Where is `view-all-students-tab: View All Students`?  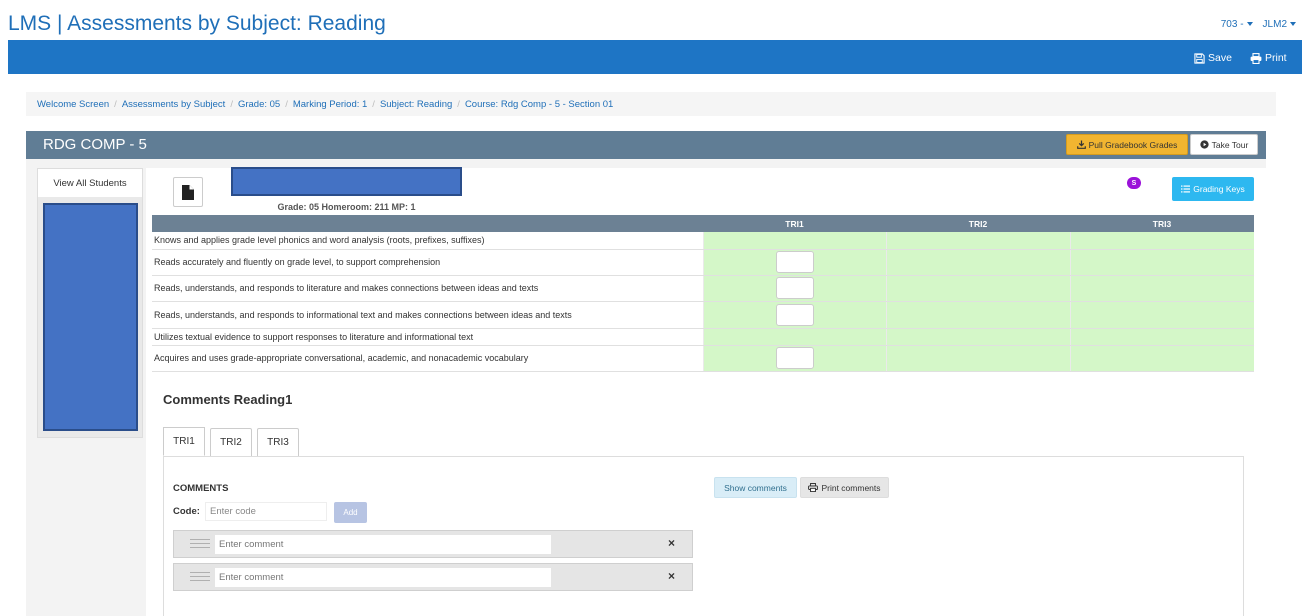 view-all-students-tab: View All Students is located at coordinates (90, 183).